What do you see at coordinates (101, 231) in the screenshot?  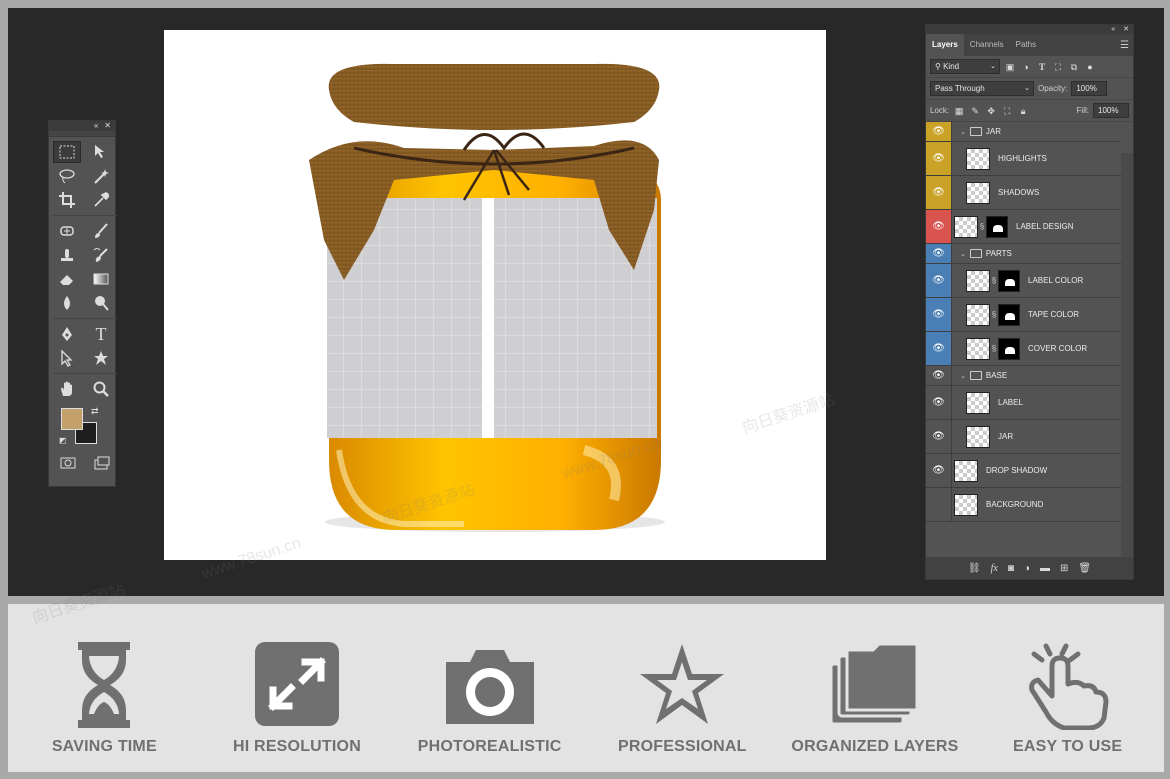 I see `brush-tool-icon` at bounding box center [101, 231].